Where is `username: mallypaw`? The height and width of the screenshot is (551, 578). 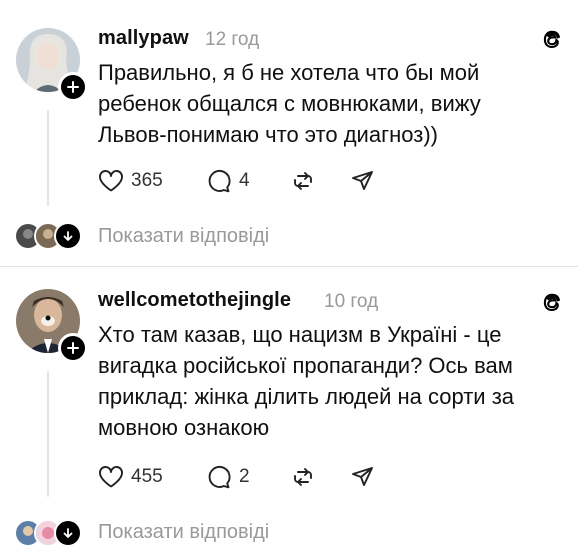 username: mallypaw is located at coordinates (143, 38).